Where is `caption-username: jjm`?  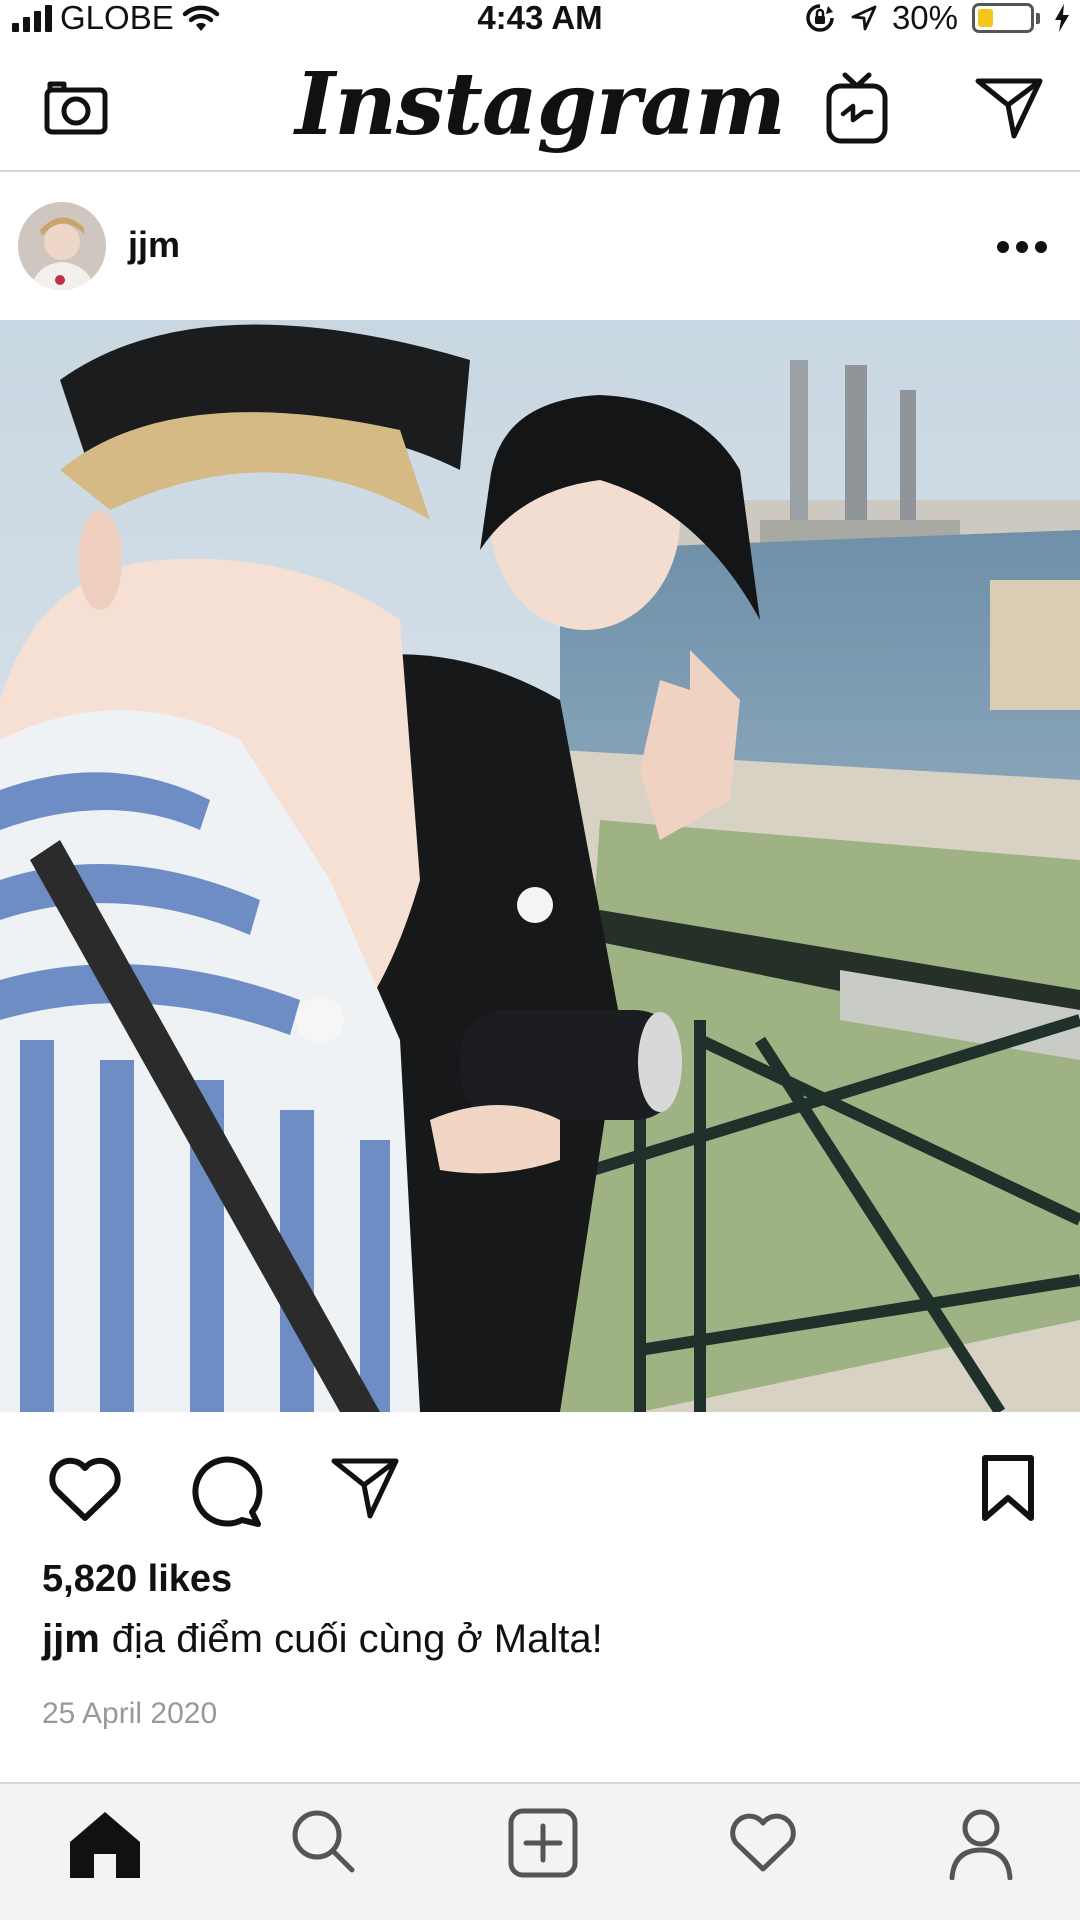 caption-username: jjm is located at coordinates (71, 1639).